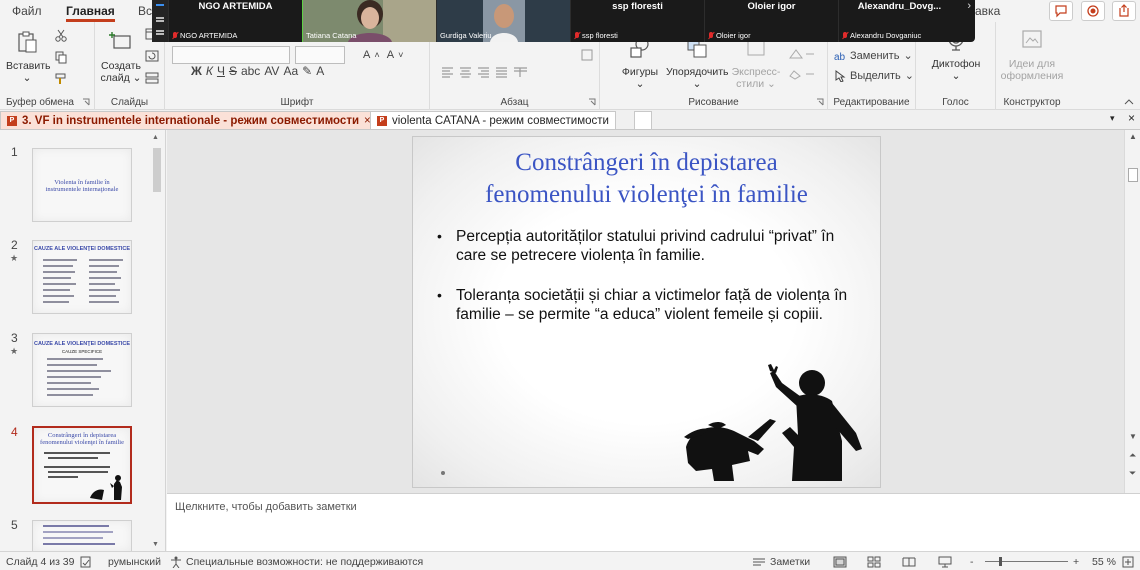 This screenshot has width=1140, height=570. What do you see at coordinates (874, 75) in the screenshot?
I see `select-button: Выделить ⌄` at bounding box center [874, 75].